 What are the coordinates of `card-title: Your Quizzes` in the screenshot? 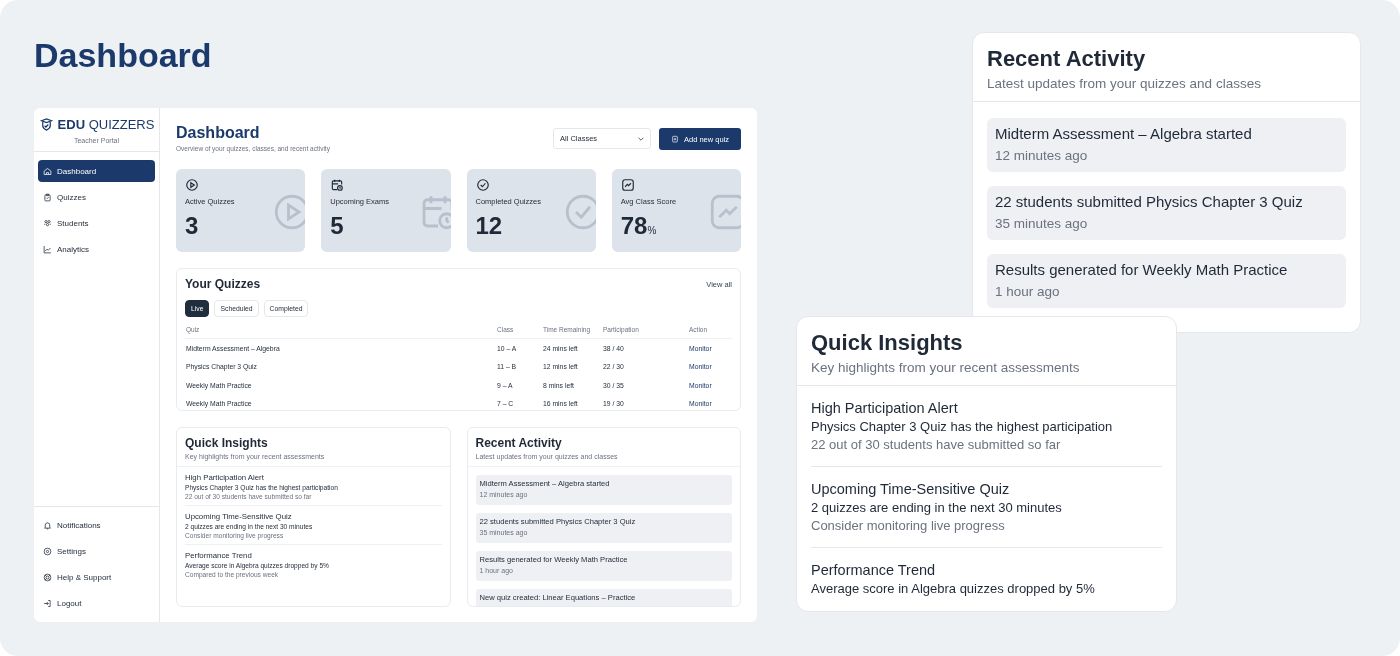 It's located at (223, 284).